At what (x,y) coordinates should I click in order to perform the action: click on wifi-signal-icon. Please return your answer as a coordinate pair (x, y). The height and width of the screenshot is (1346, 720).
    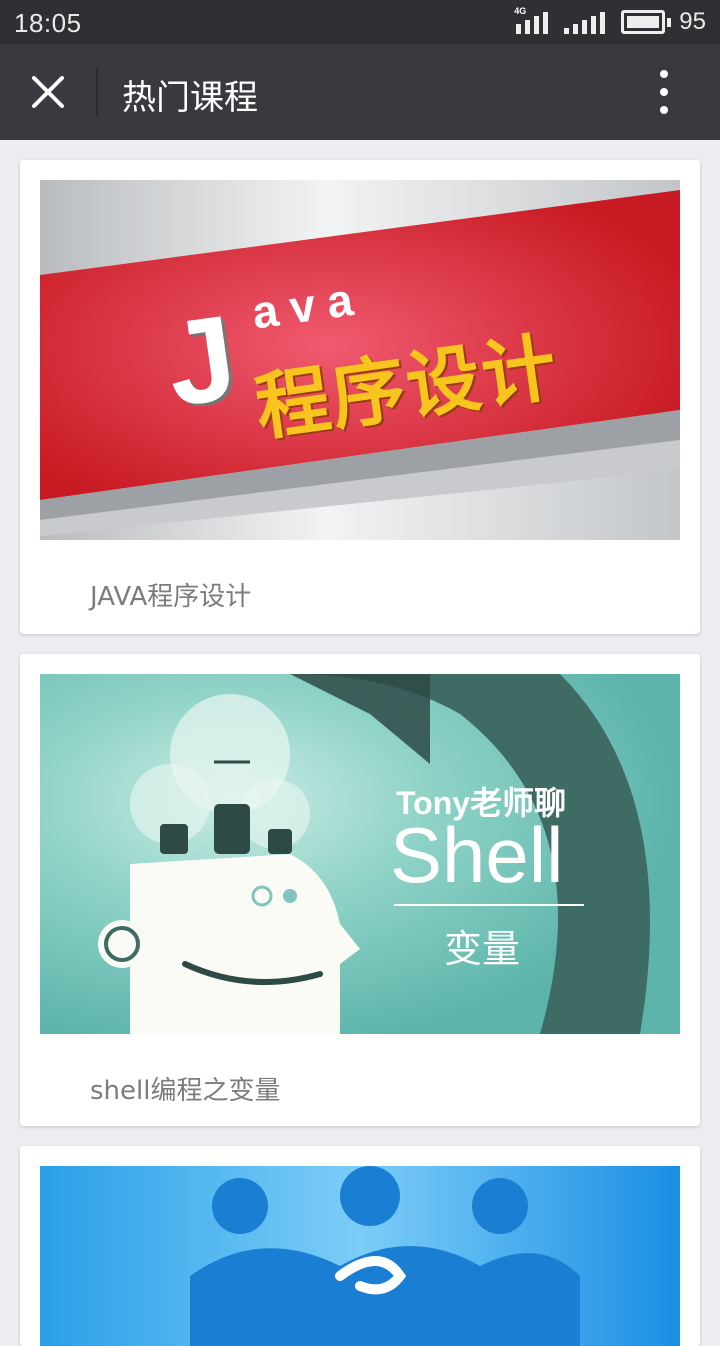
    Looking at the image, I should click on (585, 22).